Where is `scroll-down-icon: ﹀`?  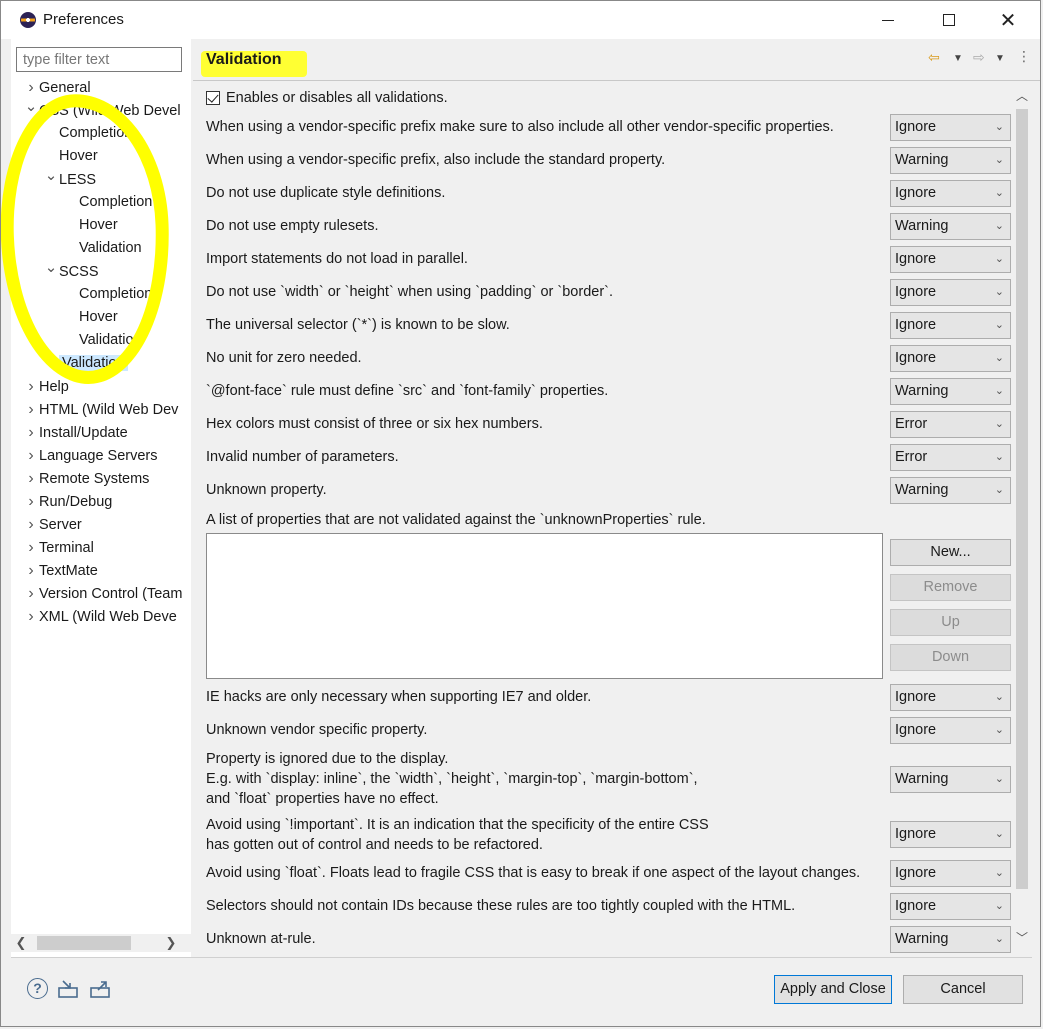
scroll-down-icon: ﹀ is located at coordinates (1022, 937).